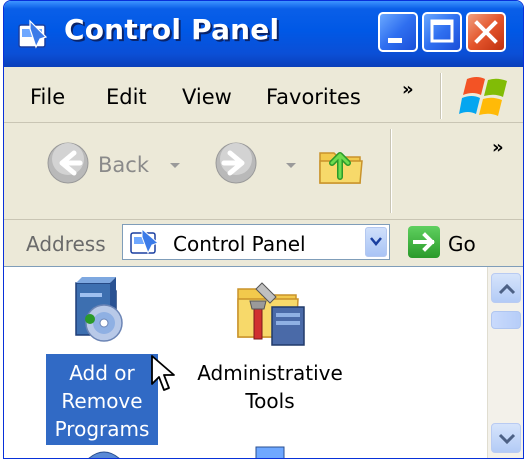 The width and height of the screenshot is (525, 459). I want to click on up-folder-icon, so click(341, 163).